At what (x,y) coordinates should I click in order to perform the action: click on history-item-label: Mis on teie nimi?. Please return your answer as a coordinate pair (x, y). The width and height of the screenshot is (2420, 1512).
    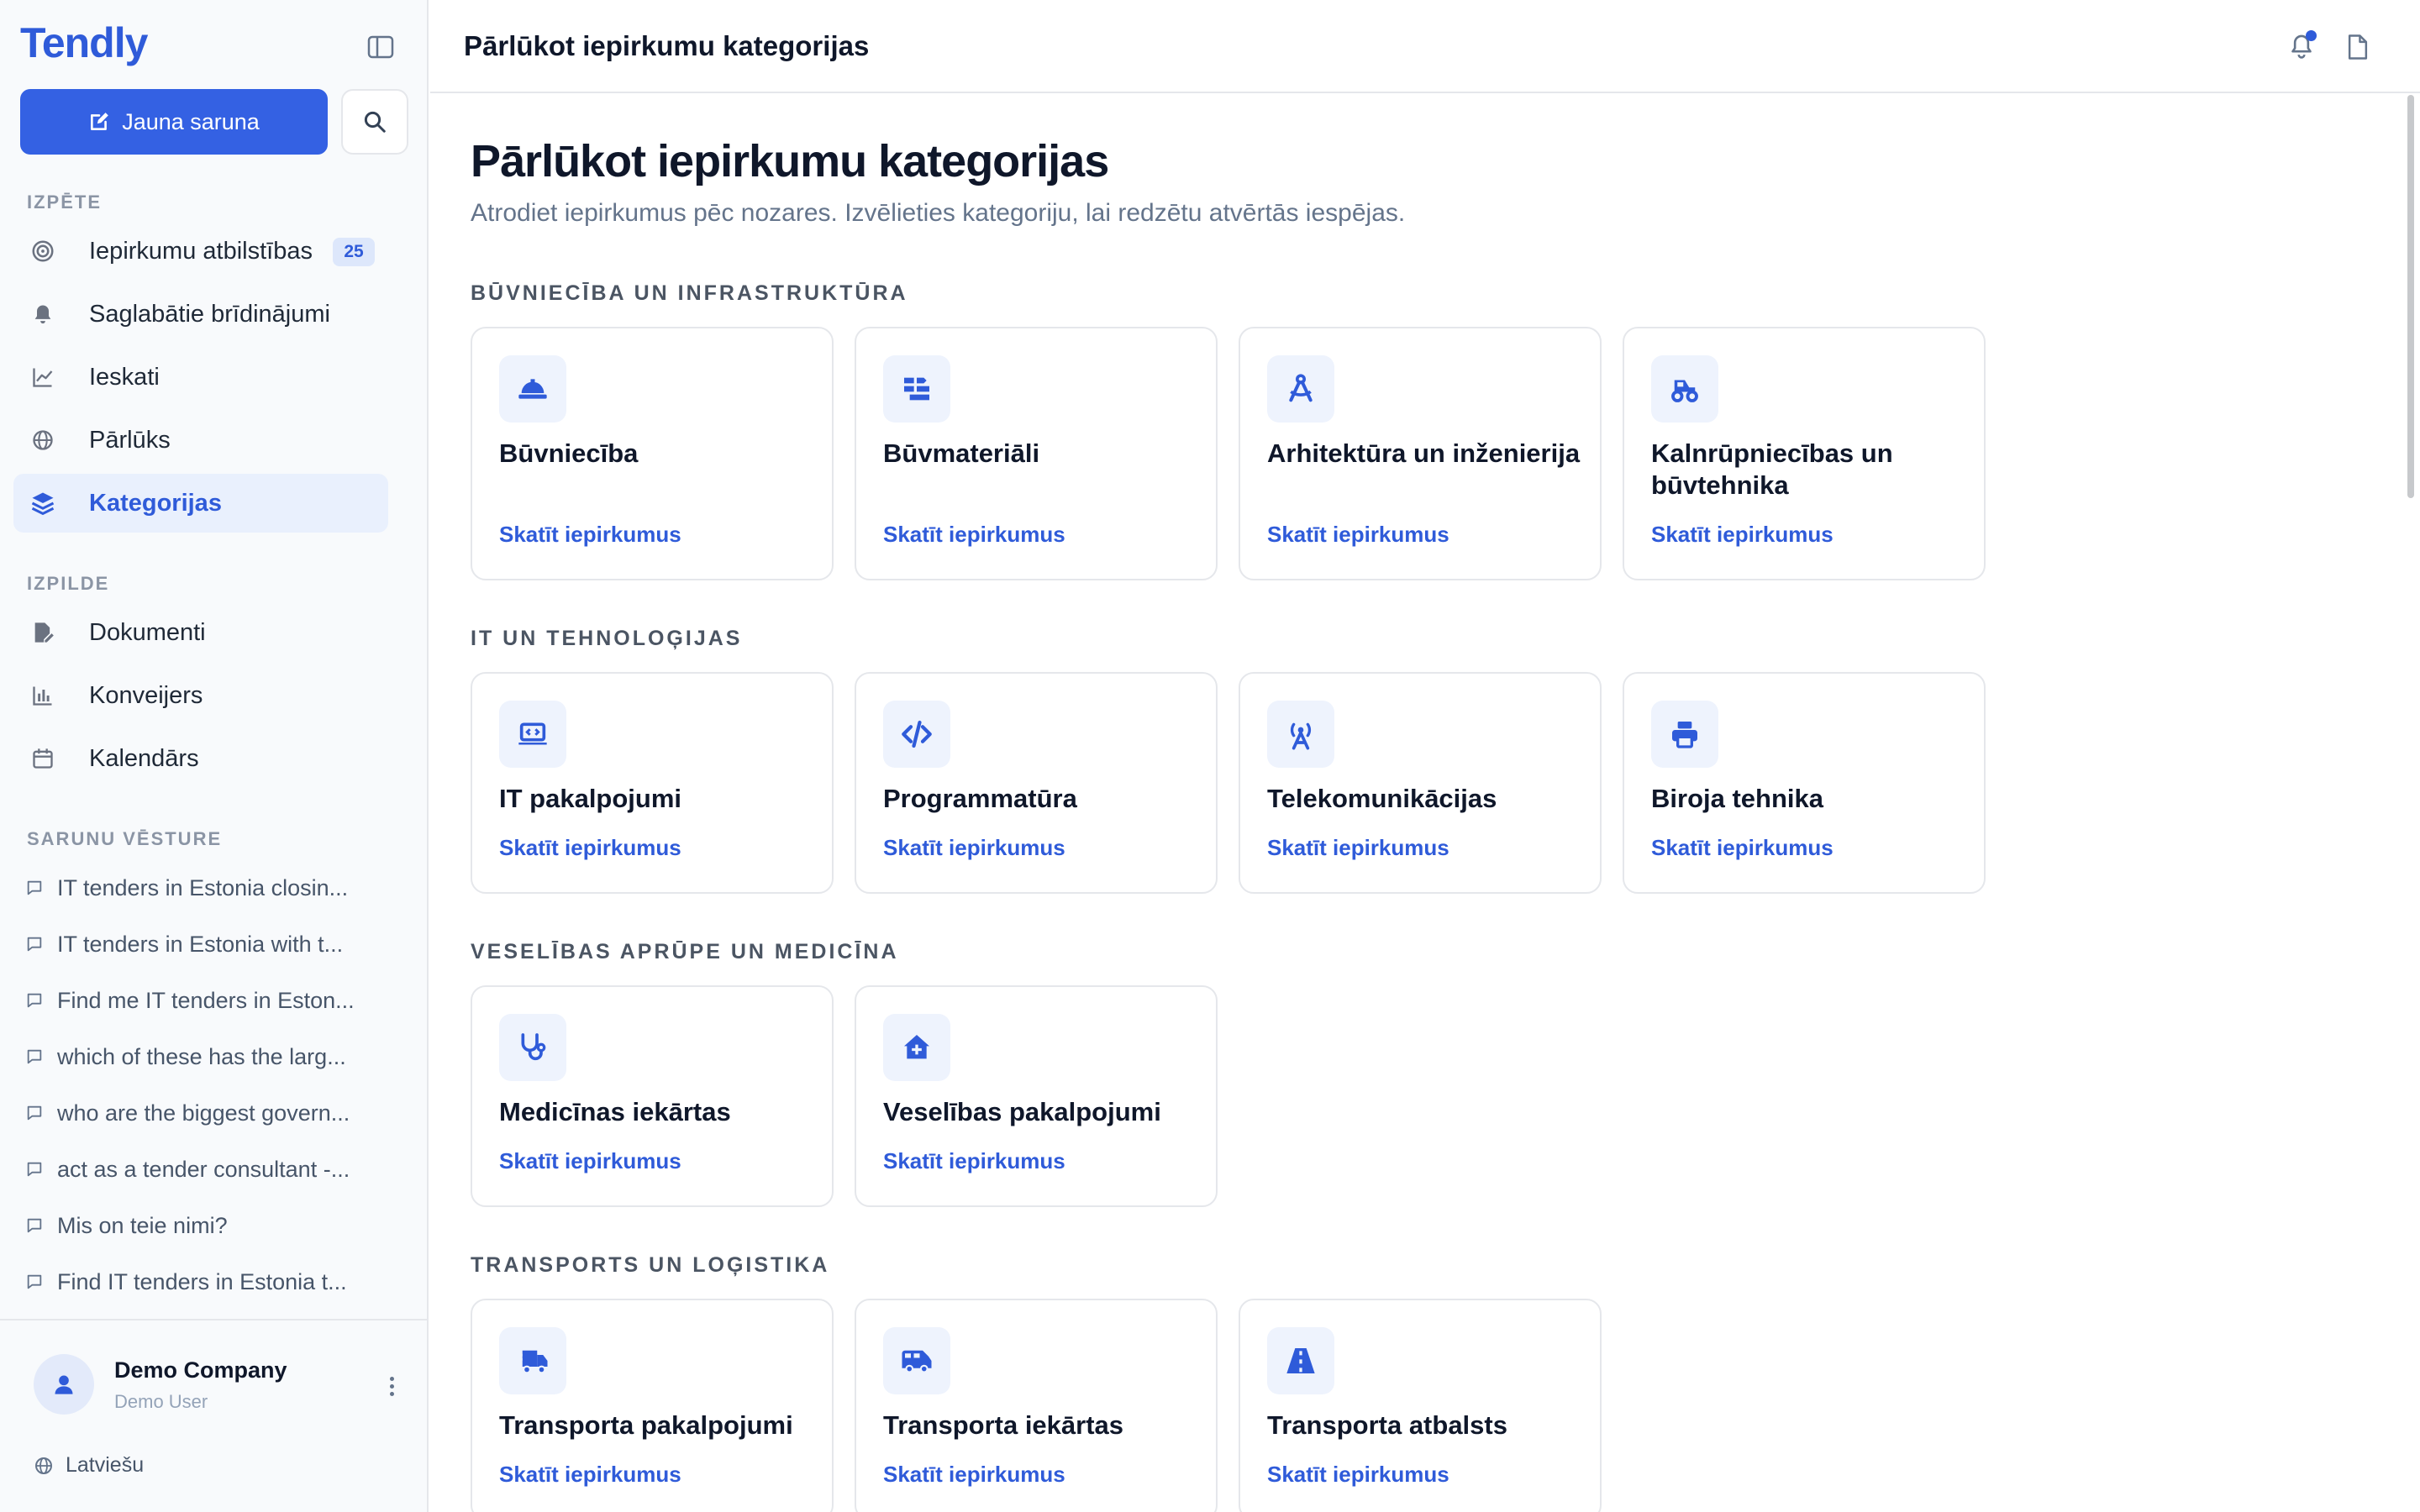
    Looking at the image, I should click on (142, 1225).